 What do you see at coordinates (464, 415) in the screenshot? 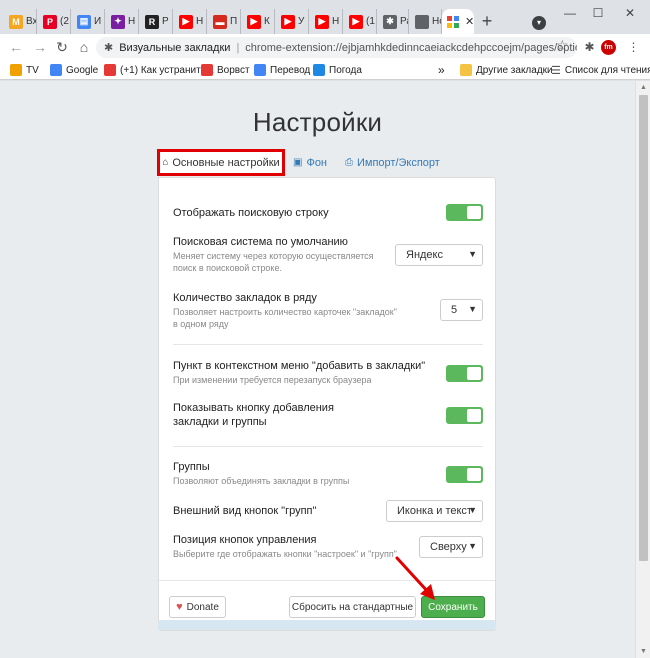
I see `add-button-toggle` at bounding box center [464, 415].